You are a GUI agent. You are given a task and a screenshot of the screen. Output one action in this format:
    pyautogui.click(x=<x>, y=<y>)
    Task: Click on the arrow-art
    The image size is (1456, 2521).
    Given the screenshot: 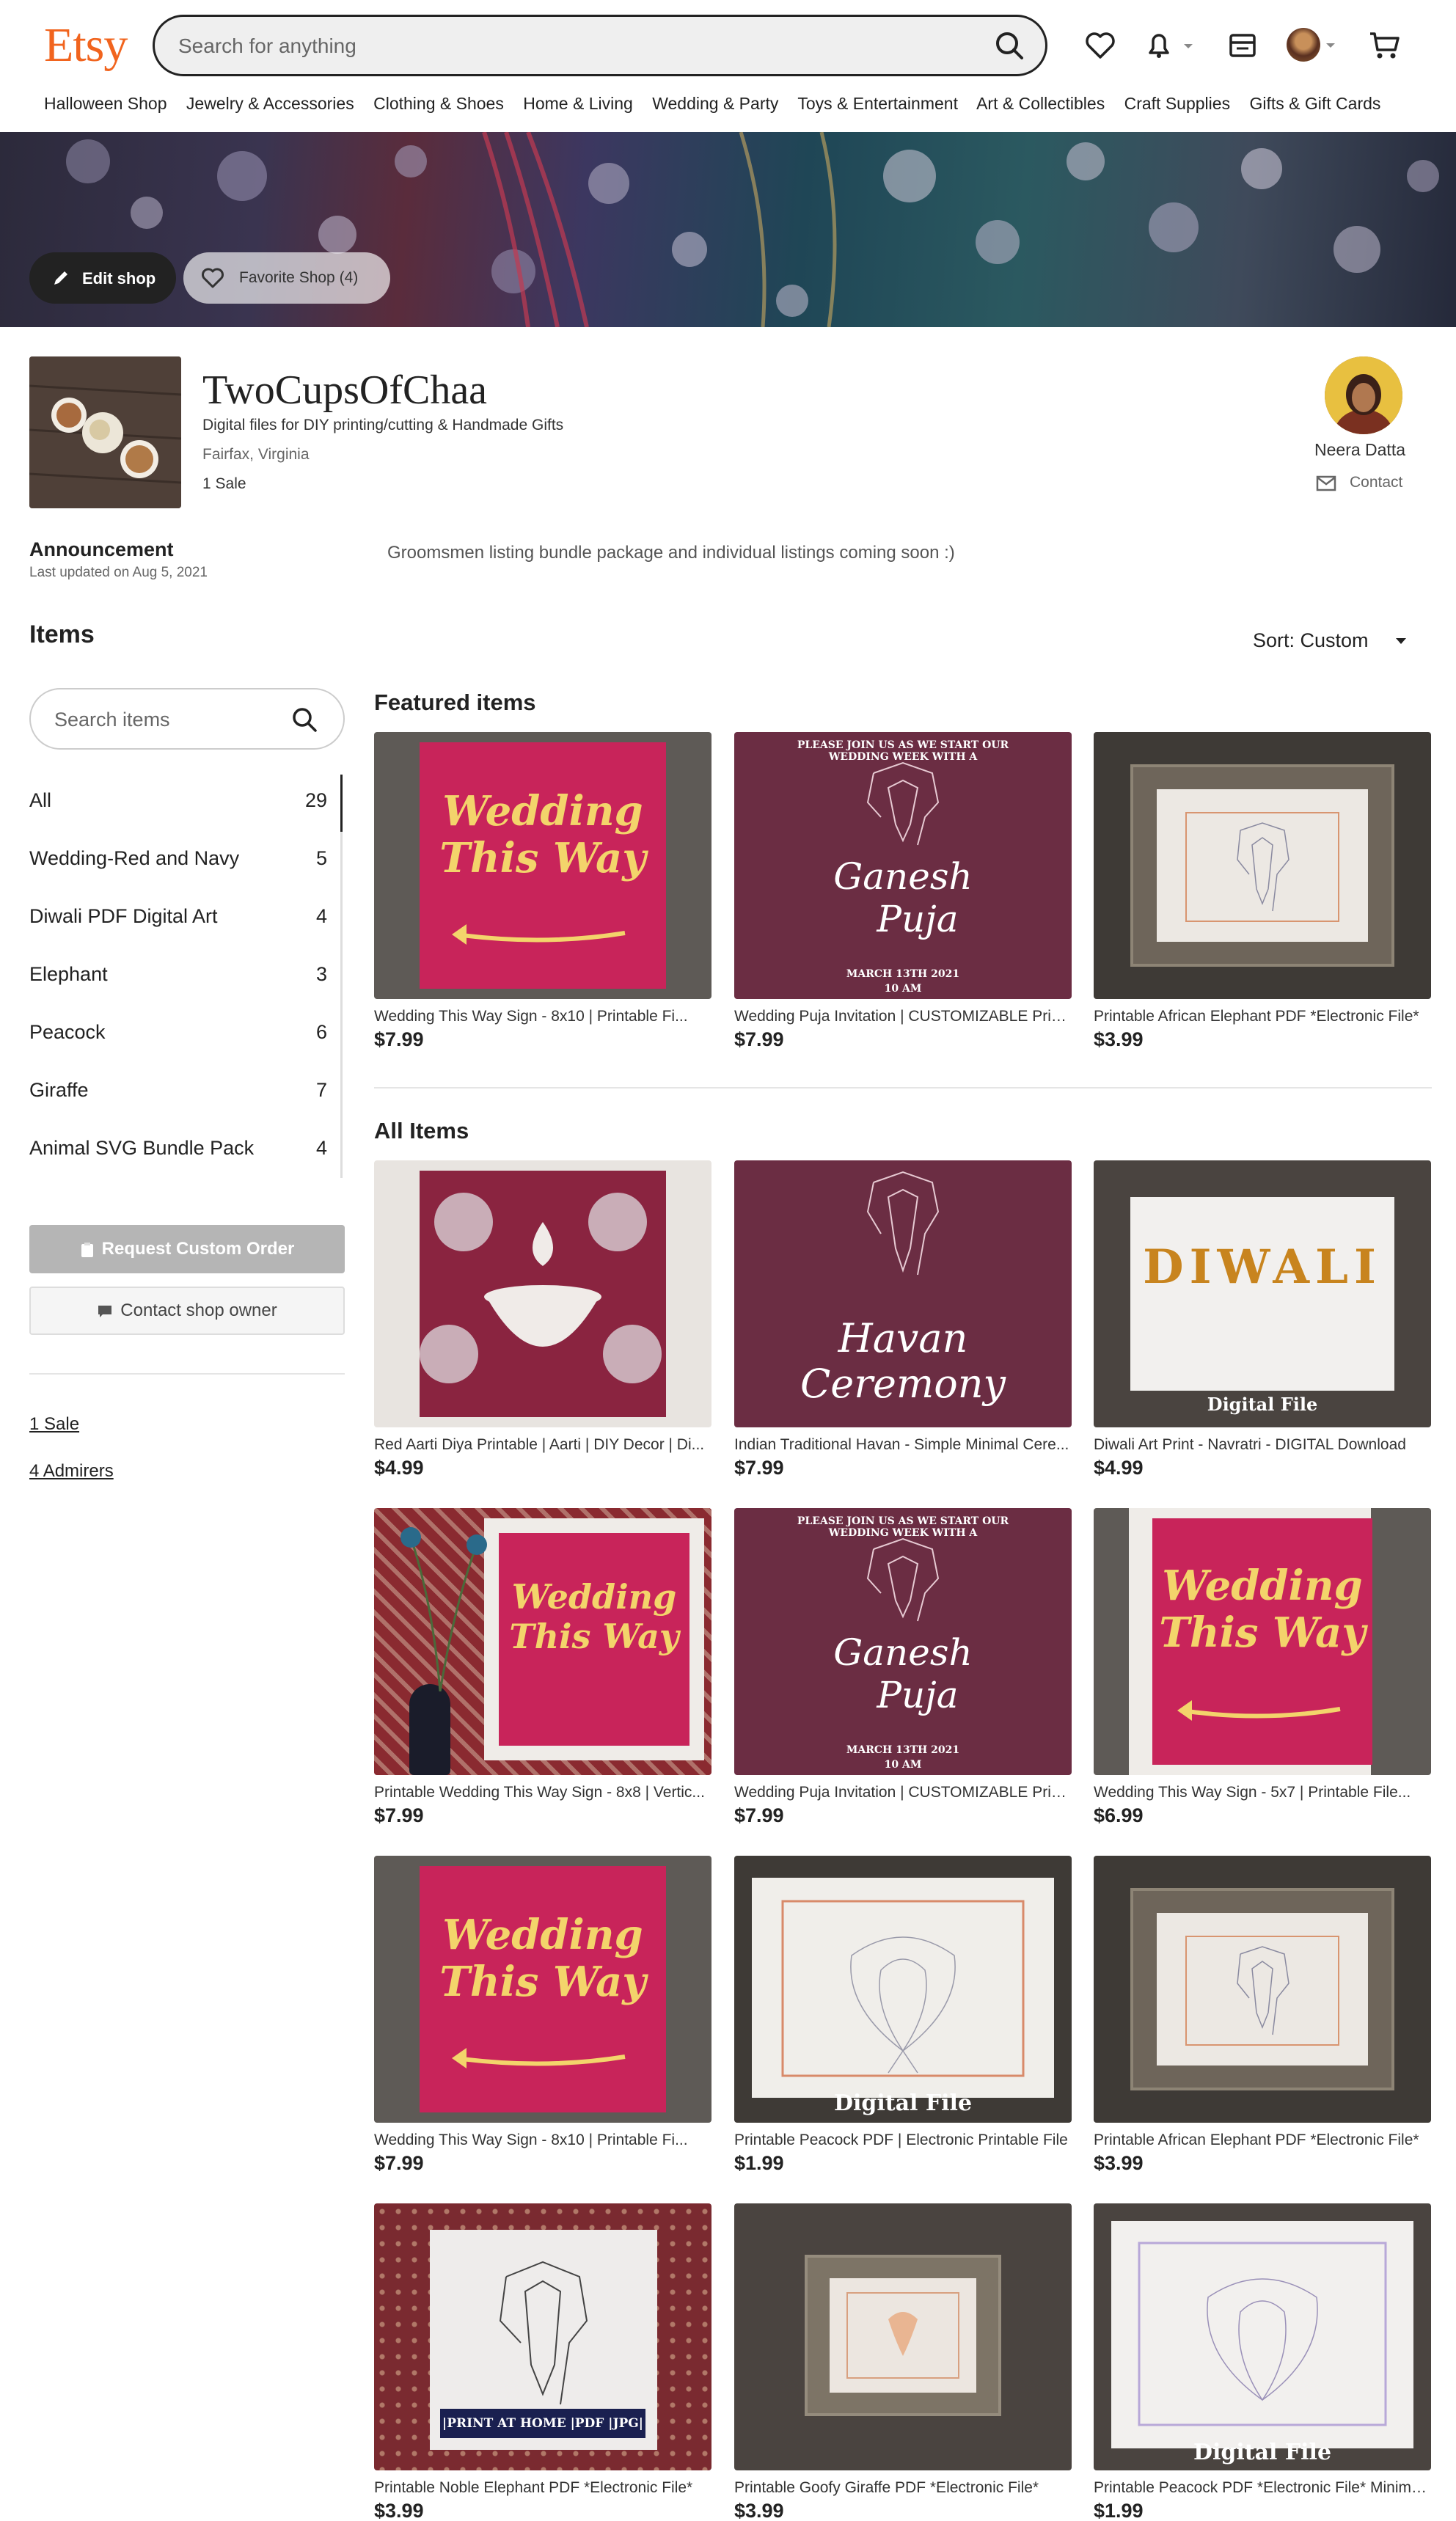 What is the action you would take?
    pyautogui.click(x=539, y=934)
    